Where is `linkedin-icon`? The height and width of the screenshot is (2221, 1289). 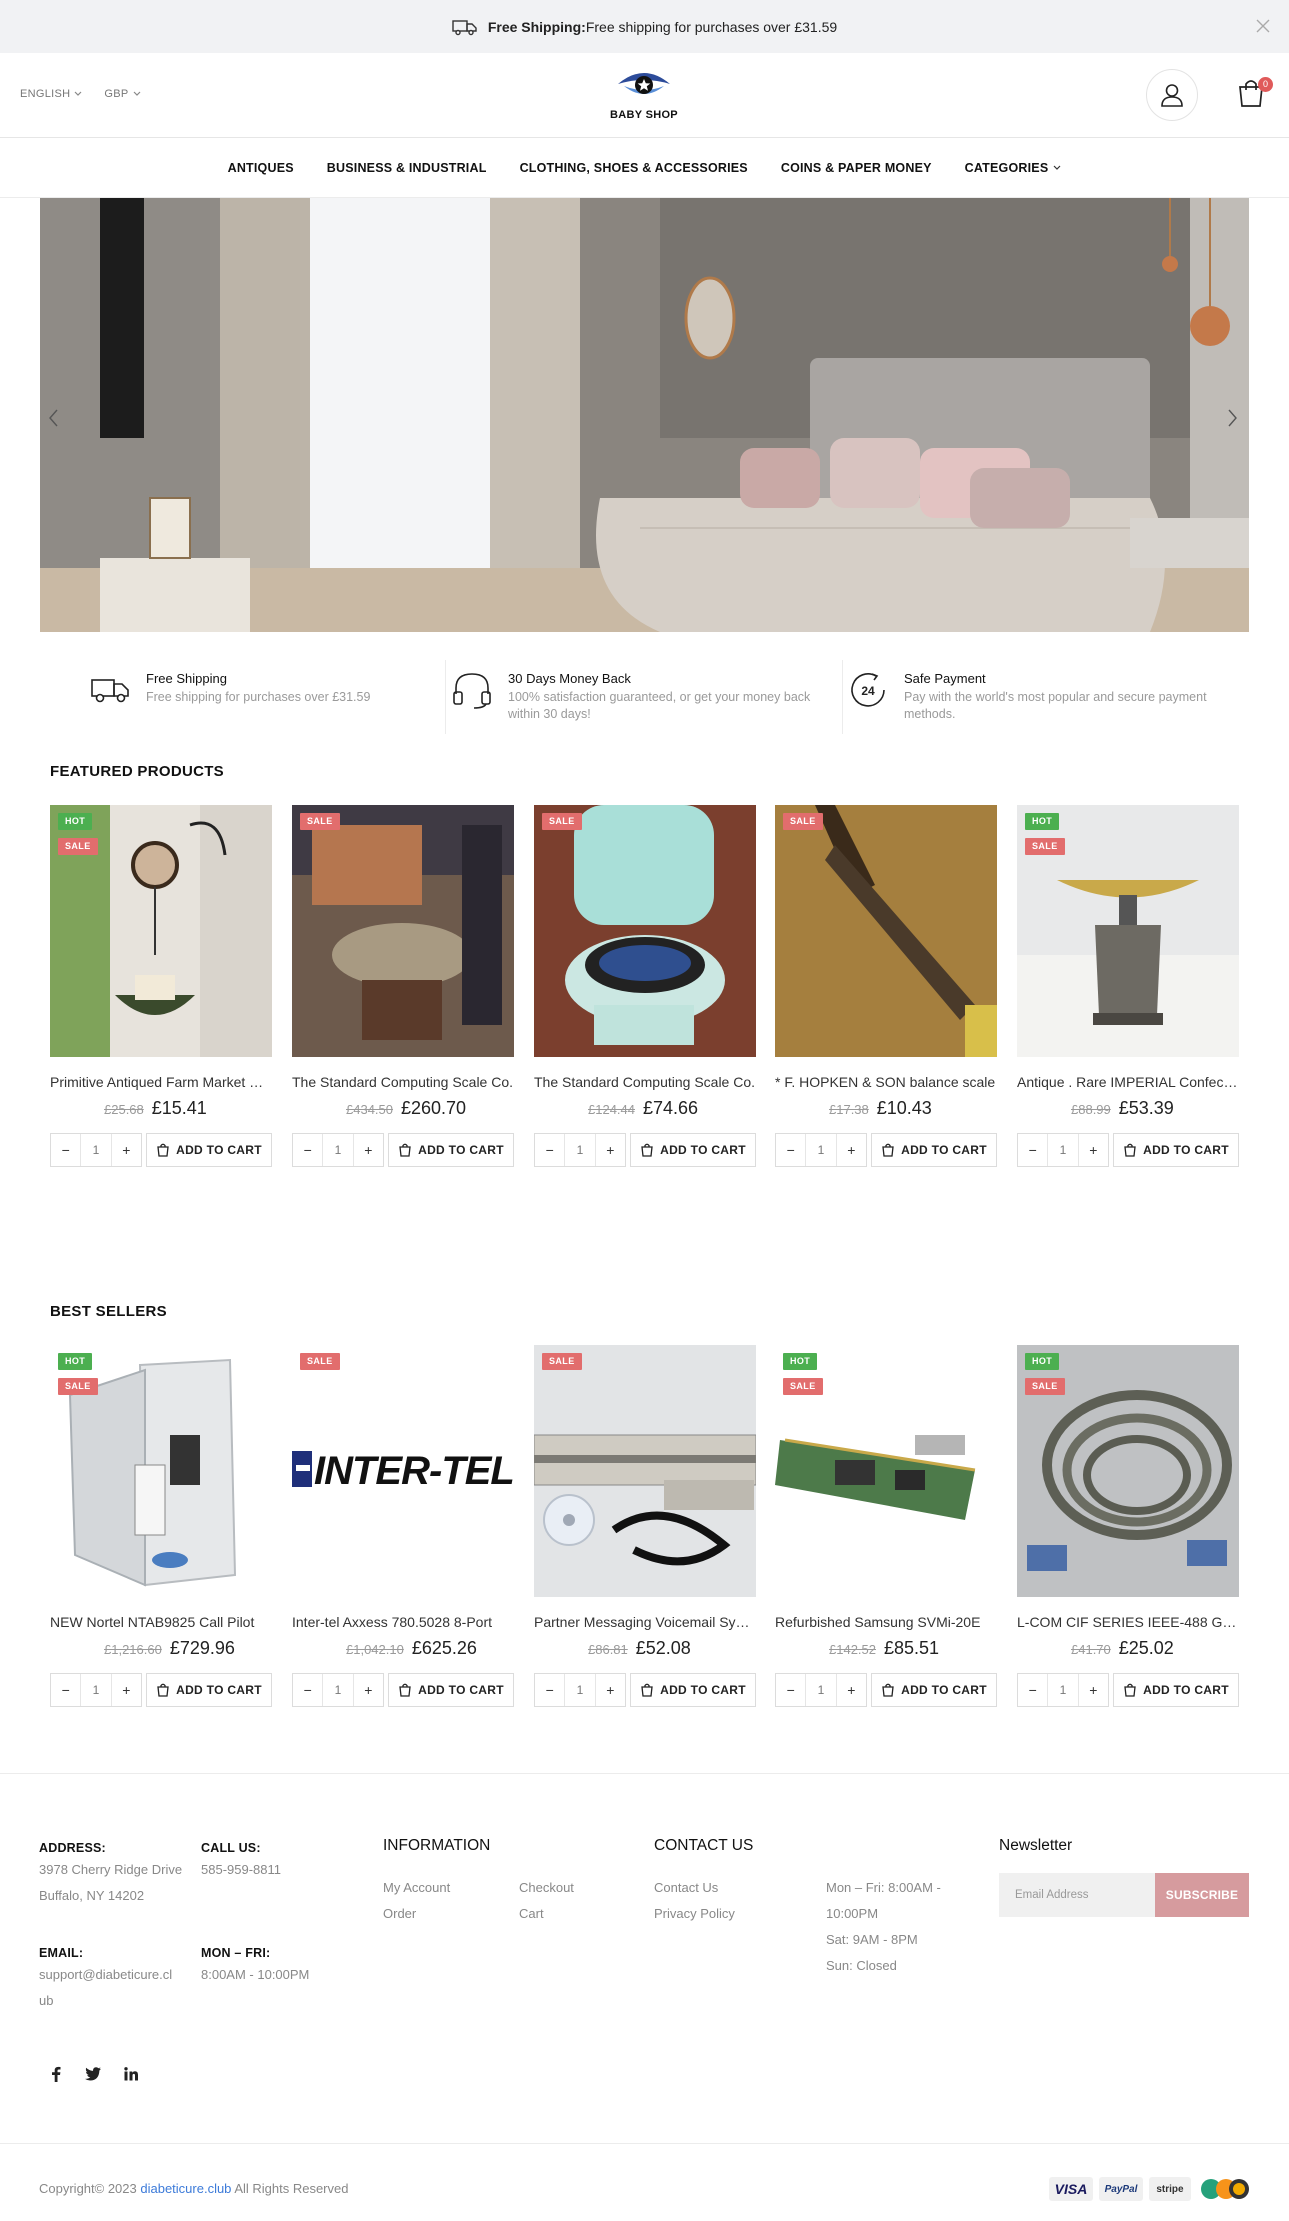
linkedin-icon is located at coordinates (131, 2074).